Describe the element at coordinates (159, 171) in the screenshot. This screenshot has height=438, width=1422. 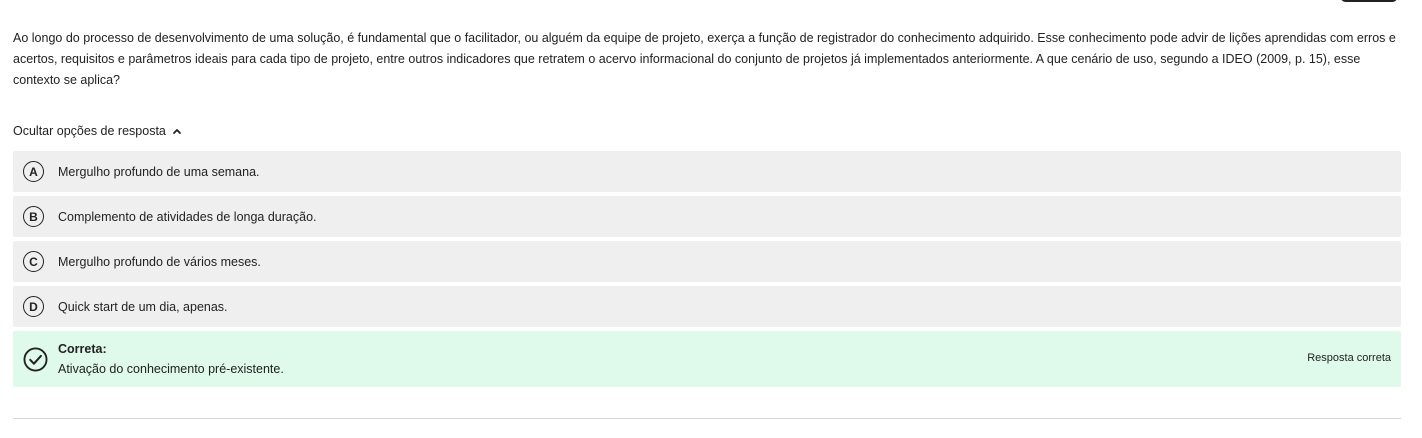
I see `option-text-a: Mergulho profundo de uma semana.` at that location.